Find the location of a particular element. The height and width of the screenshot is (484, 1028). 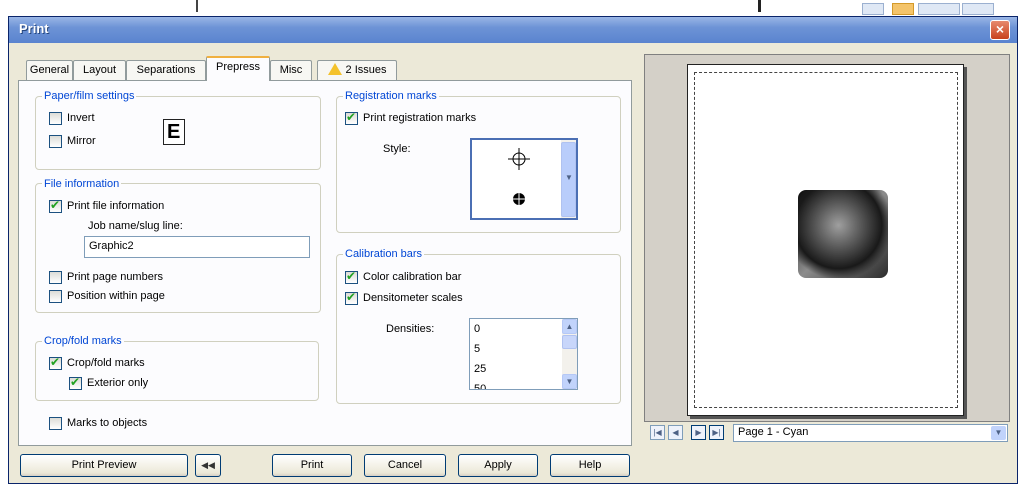

tab-prepress: Prepress is located at coordinates (238, 68).